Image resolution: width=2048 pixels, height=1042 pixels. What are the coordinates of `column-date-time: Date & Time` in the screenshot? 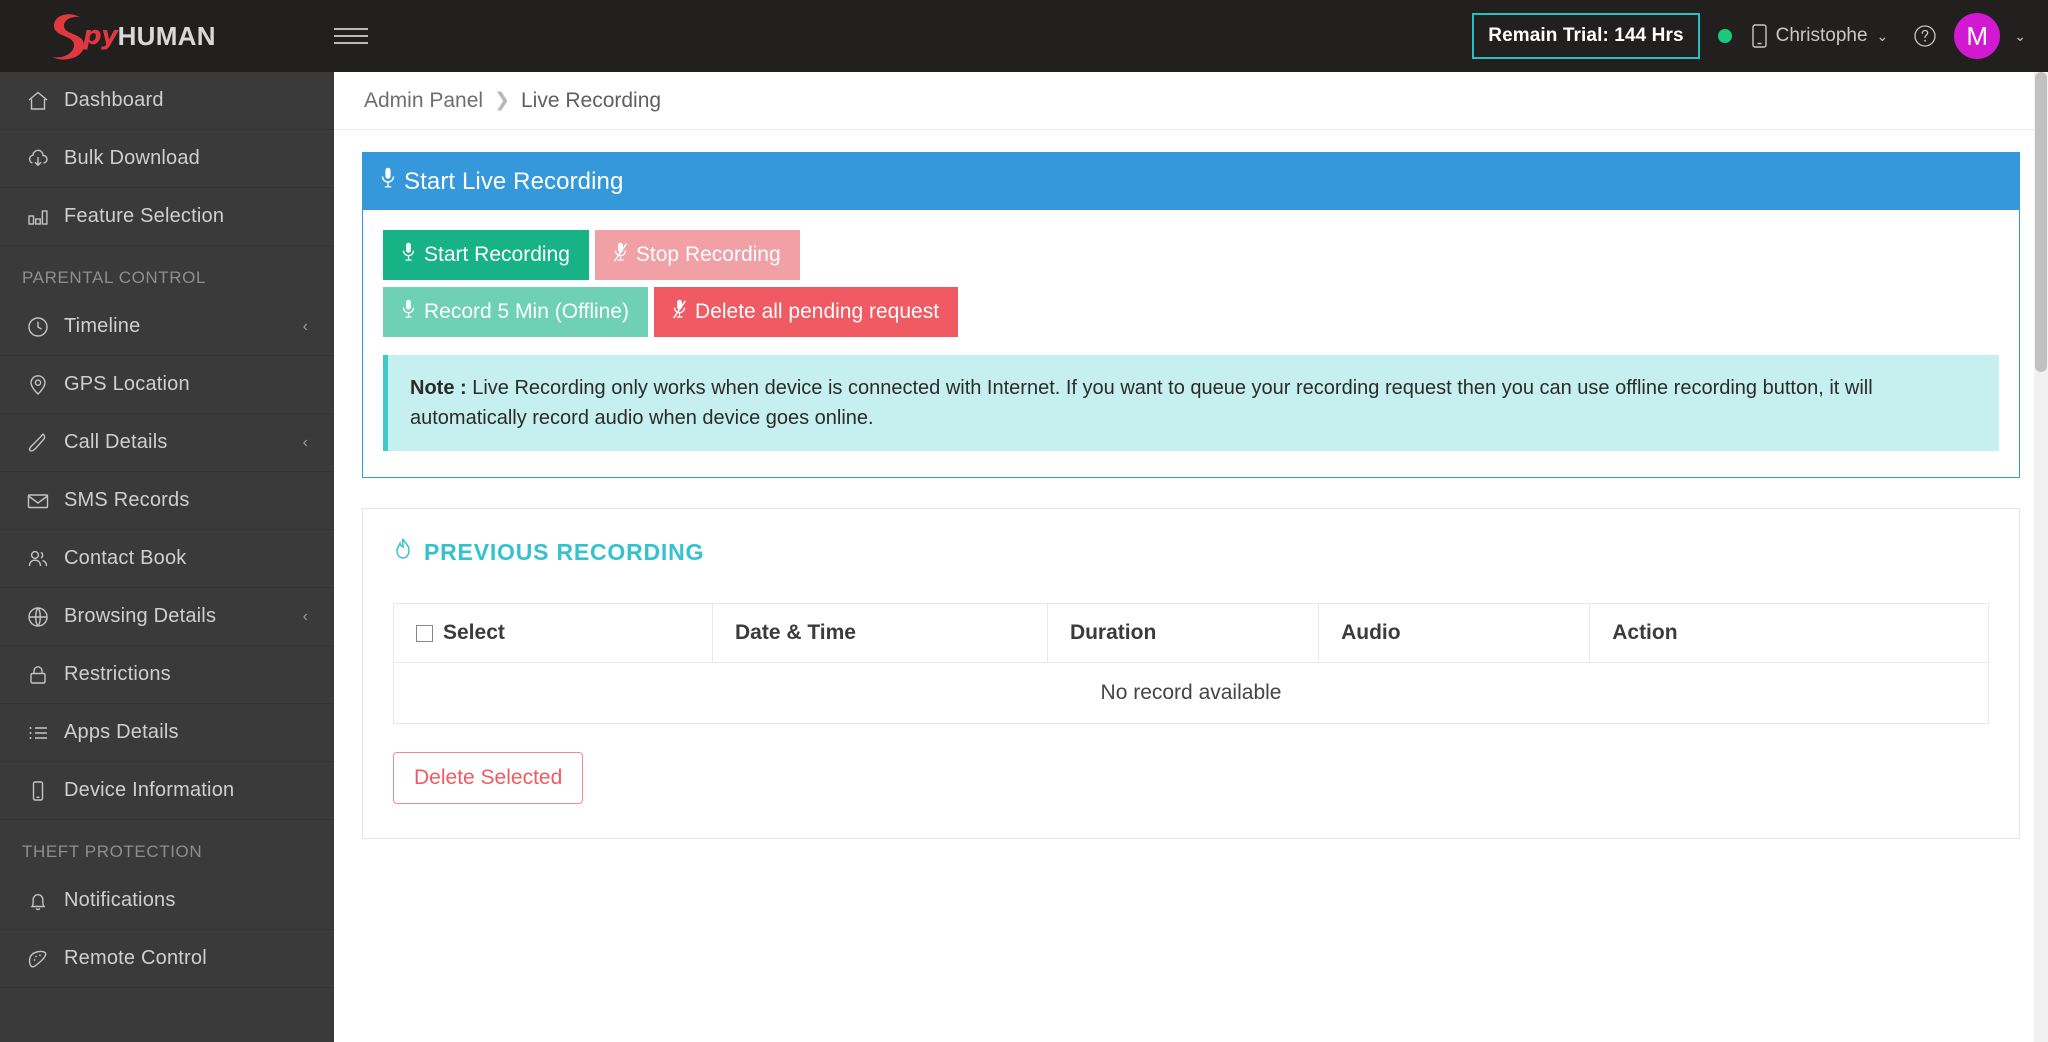 It's located at (880, 633).